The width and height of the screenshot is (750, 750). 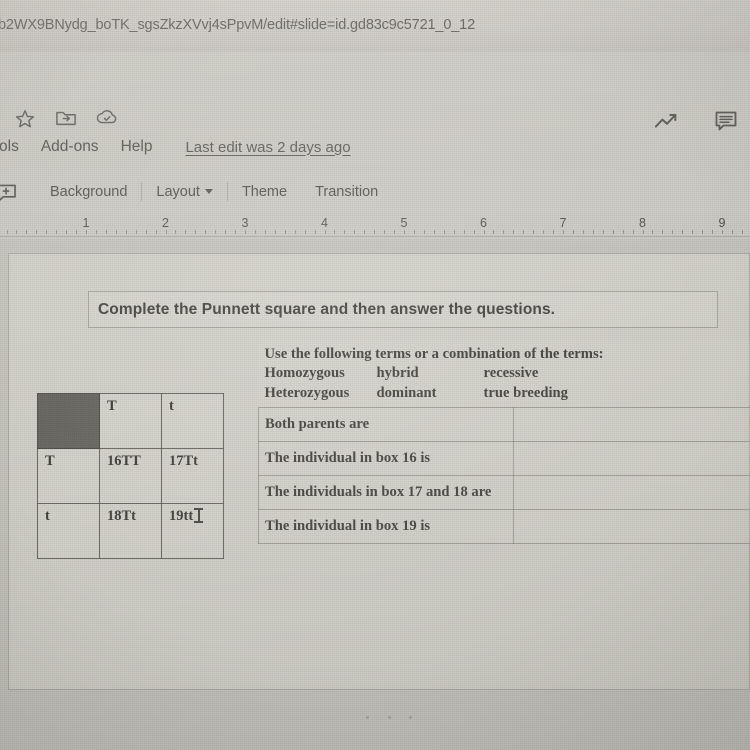 I want to click on new-slide-icon, so click(x=8, y=193).